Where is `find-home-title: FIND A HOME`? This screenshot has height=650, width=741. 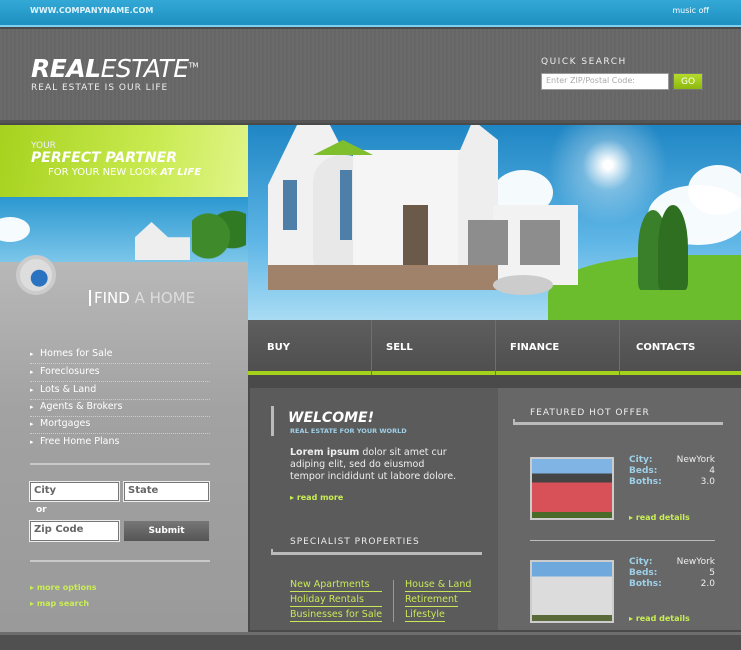 find-home-title: FIND A HOME is located at coordinates (142, 298).